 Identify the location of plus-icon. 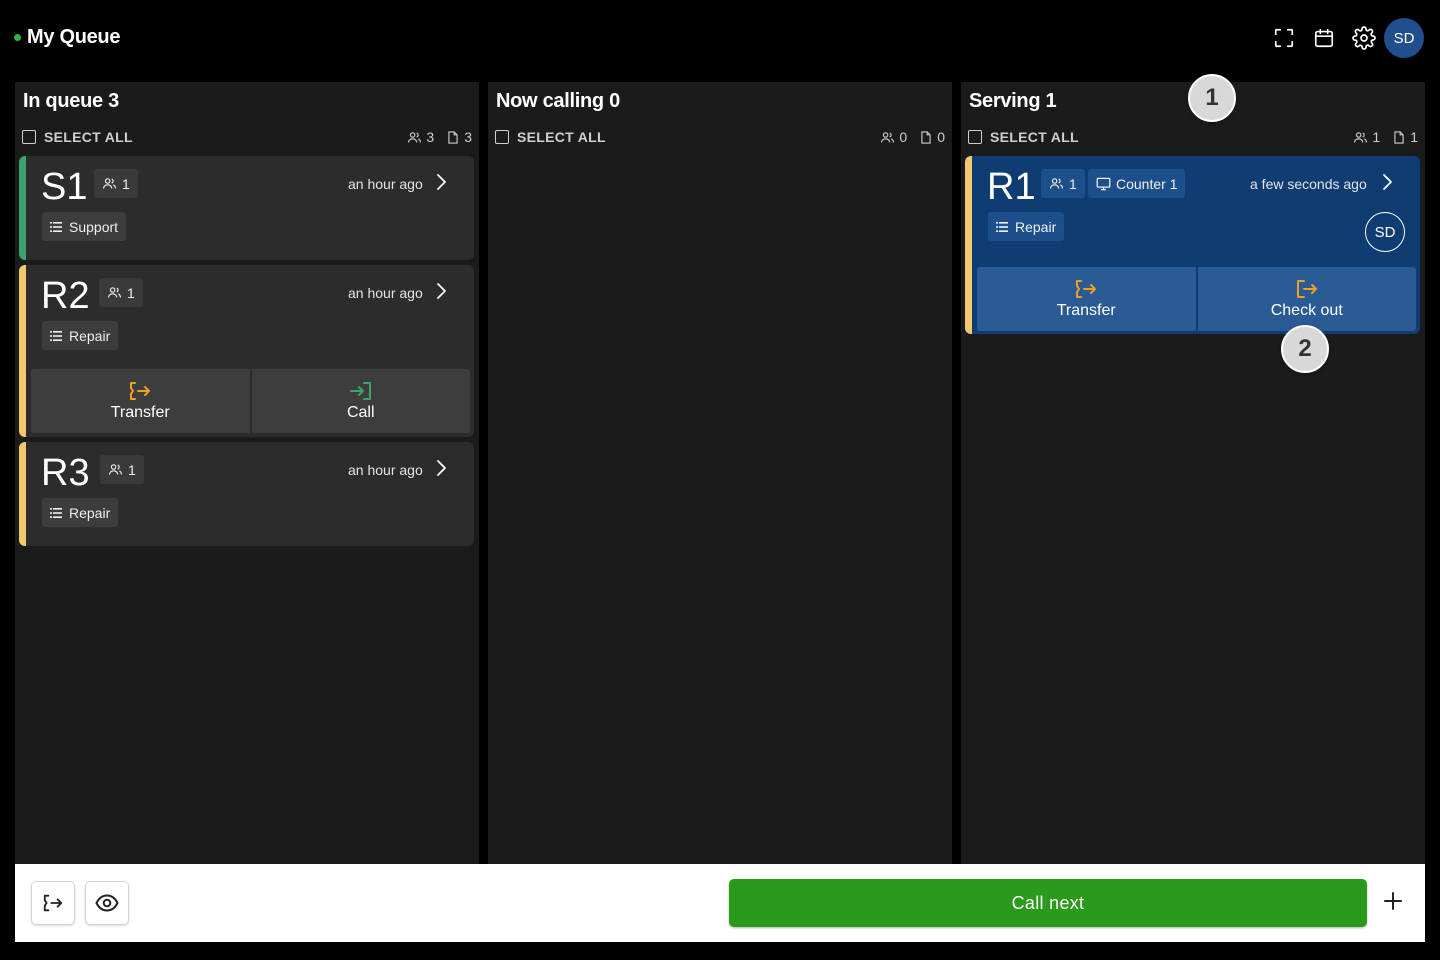
(1393, 901).